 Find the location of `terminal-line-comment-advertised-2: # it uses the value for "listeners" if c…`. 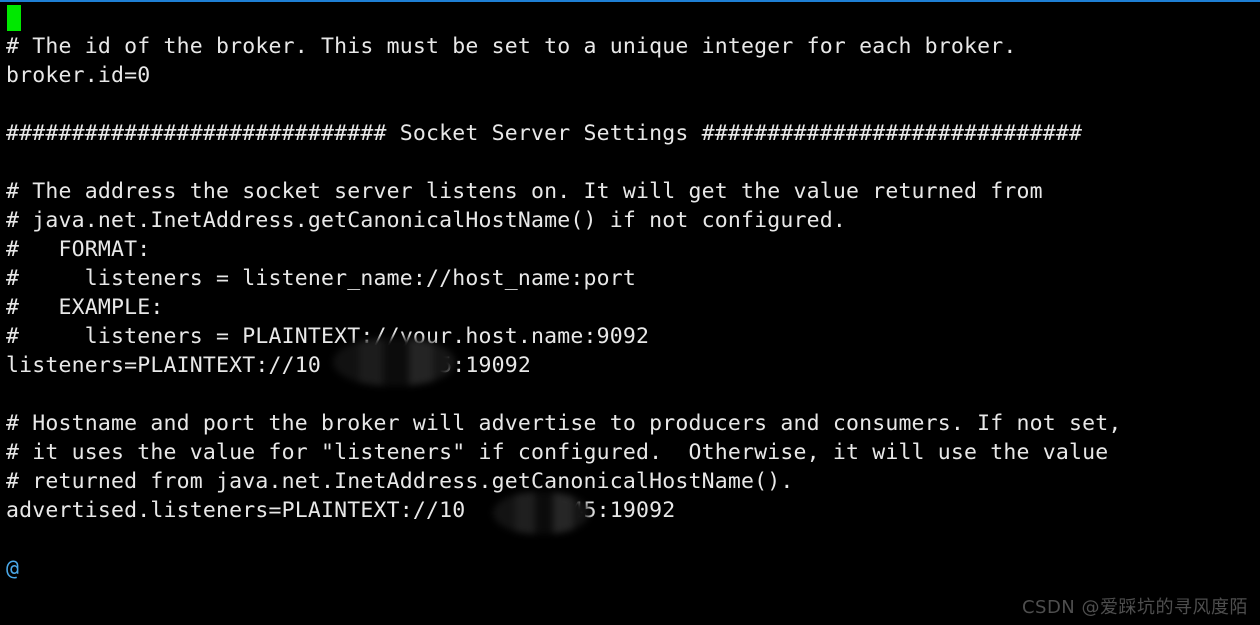

terminal-line-comment-advertised-2: # it uses the value for "listeners" if c… is located at coordinates (557, 452).